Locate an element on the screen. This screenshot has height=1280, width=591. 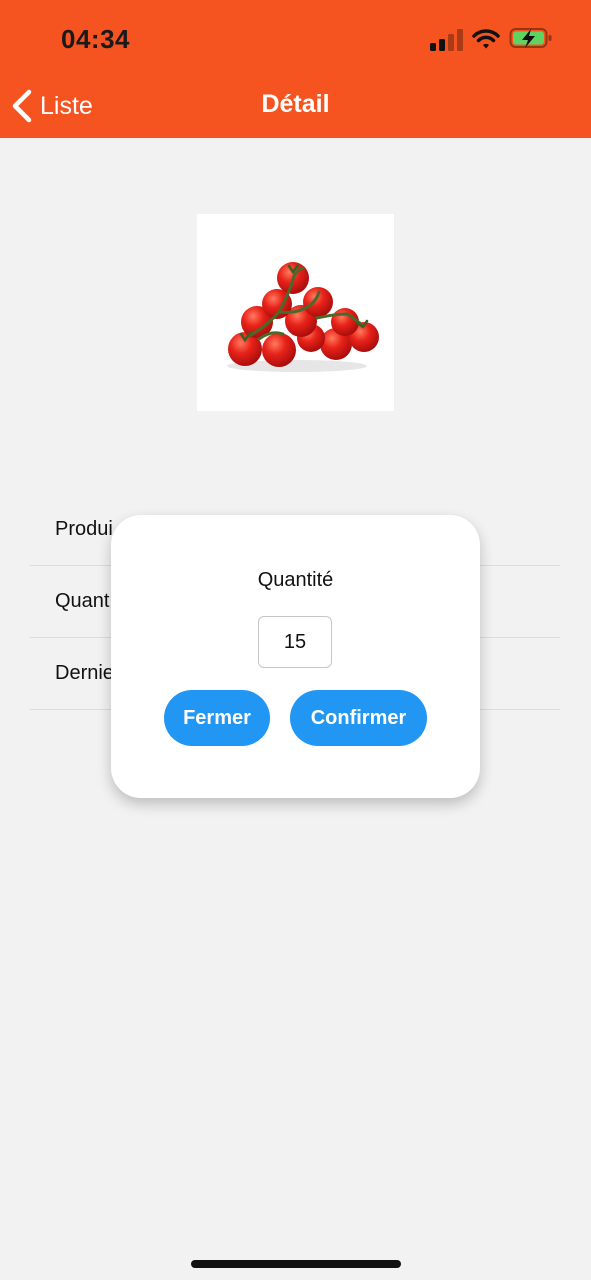
wifi-icon is located at coordinates (486, 39).